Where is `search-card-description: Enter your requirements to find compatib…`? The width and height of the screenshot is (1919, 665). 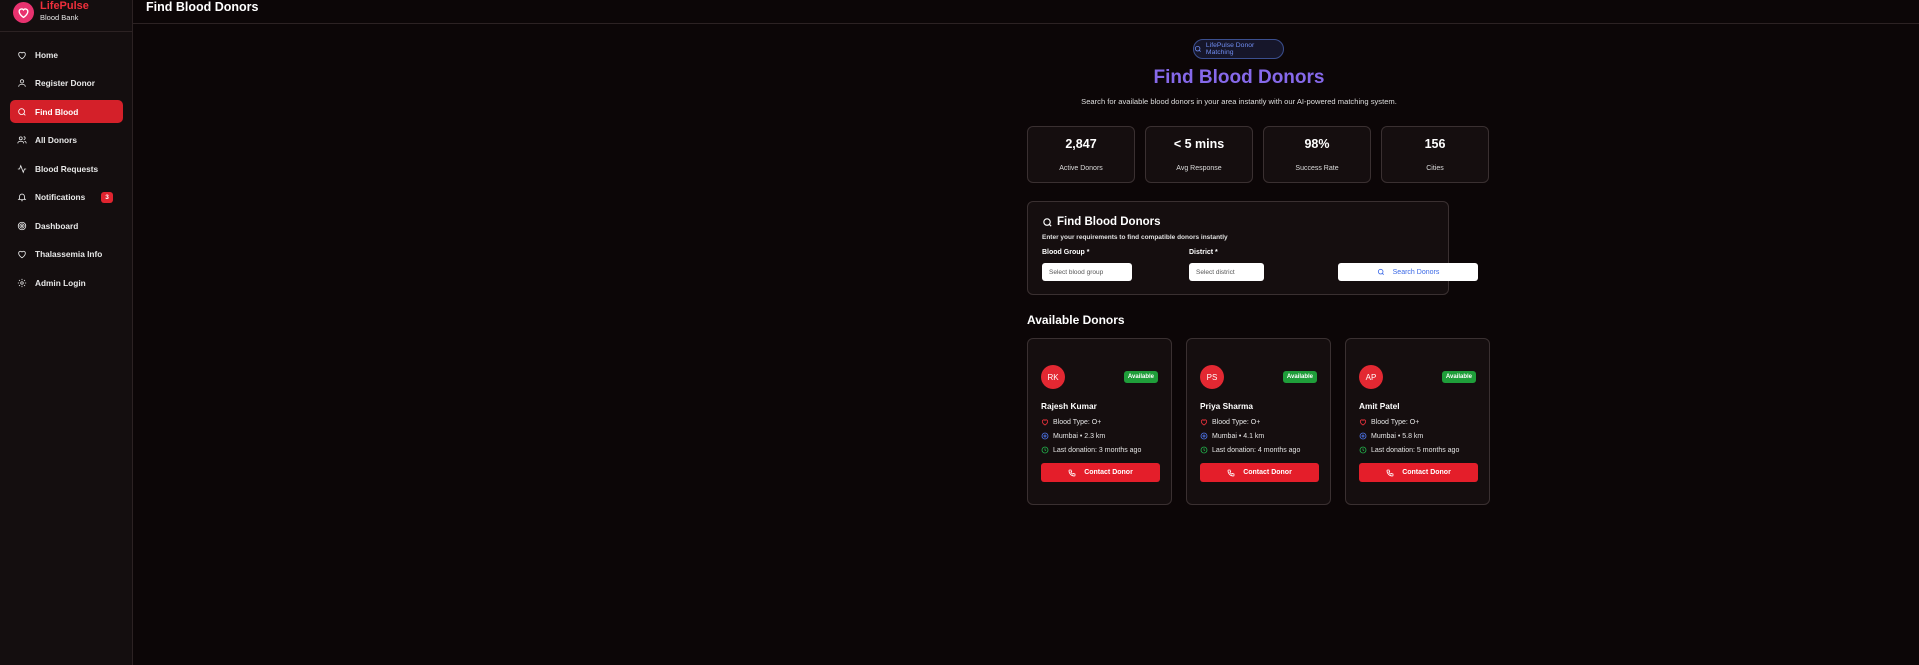
search-card-description: Enter your requirements to find compatib… is located at coordinates (1135, 237).